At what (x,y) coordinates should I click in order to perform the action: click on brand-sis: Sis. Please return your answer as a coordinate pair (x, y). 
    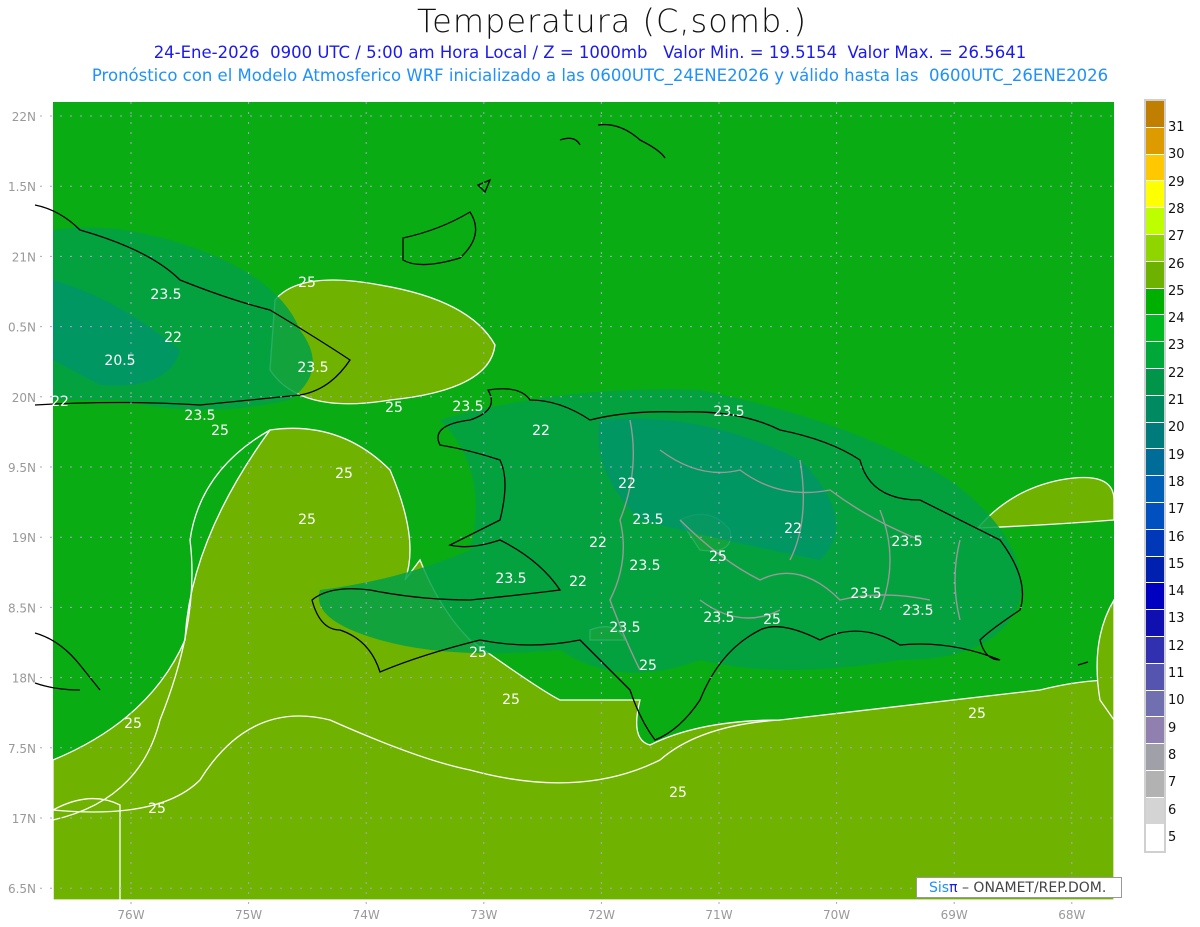
    Looking at the image, I should click on (939, 888).